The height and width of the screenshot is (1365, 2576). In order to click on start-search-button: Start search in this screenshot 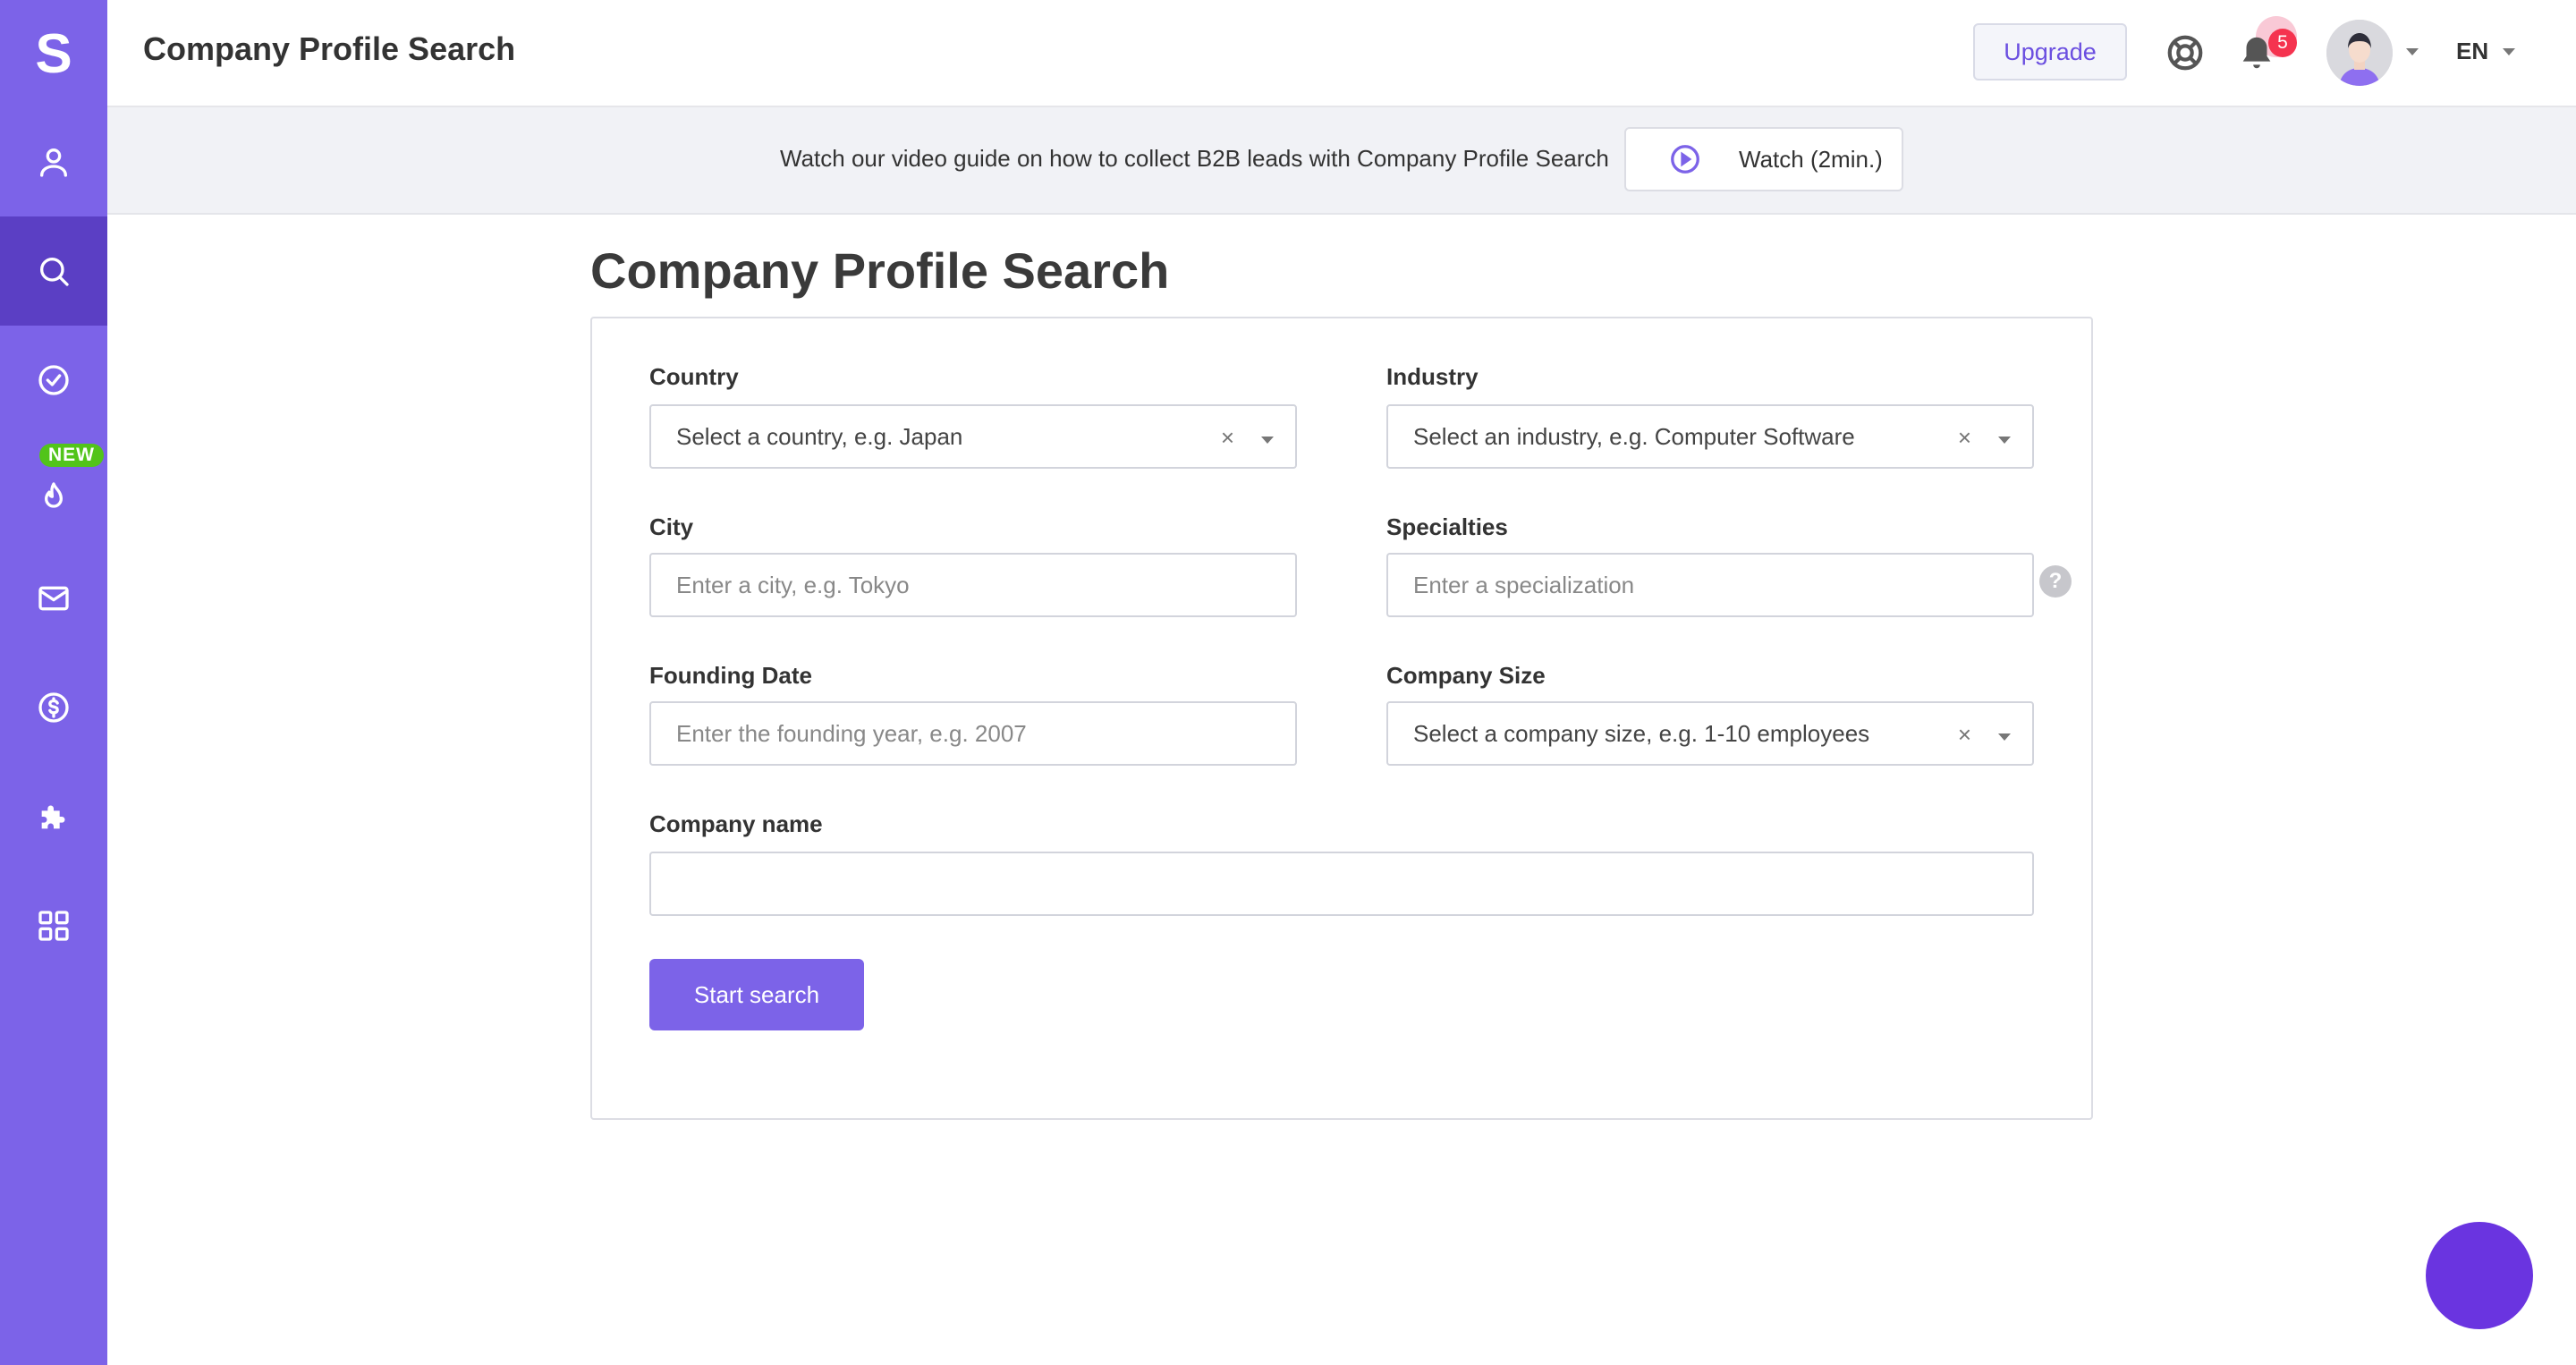, I will do `click(756, 994)`.